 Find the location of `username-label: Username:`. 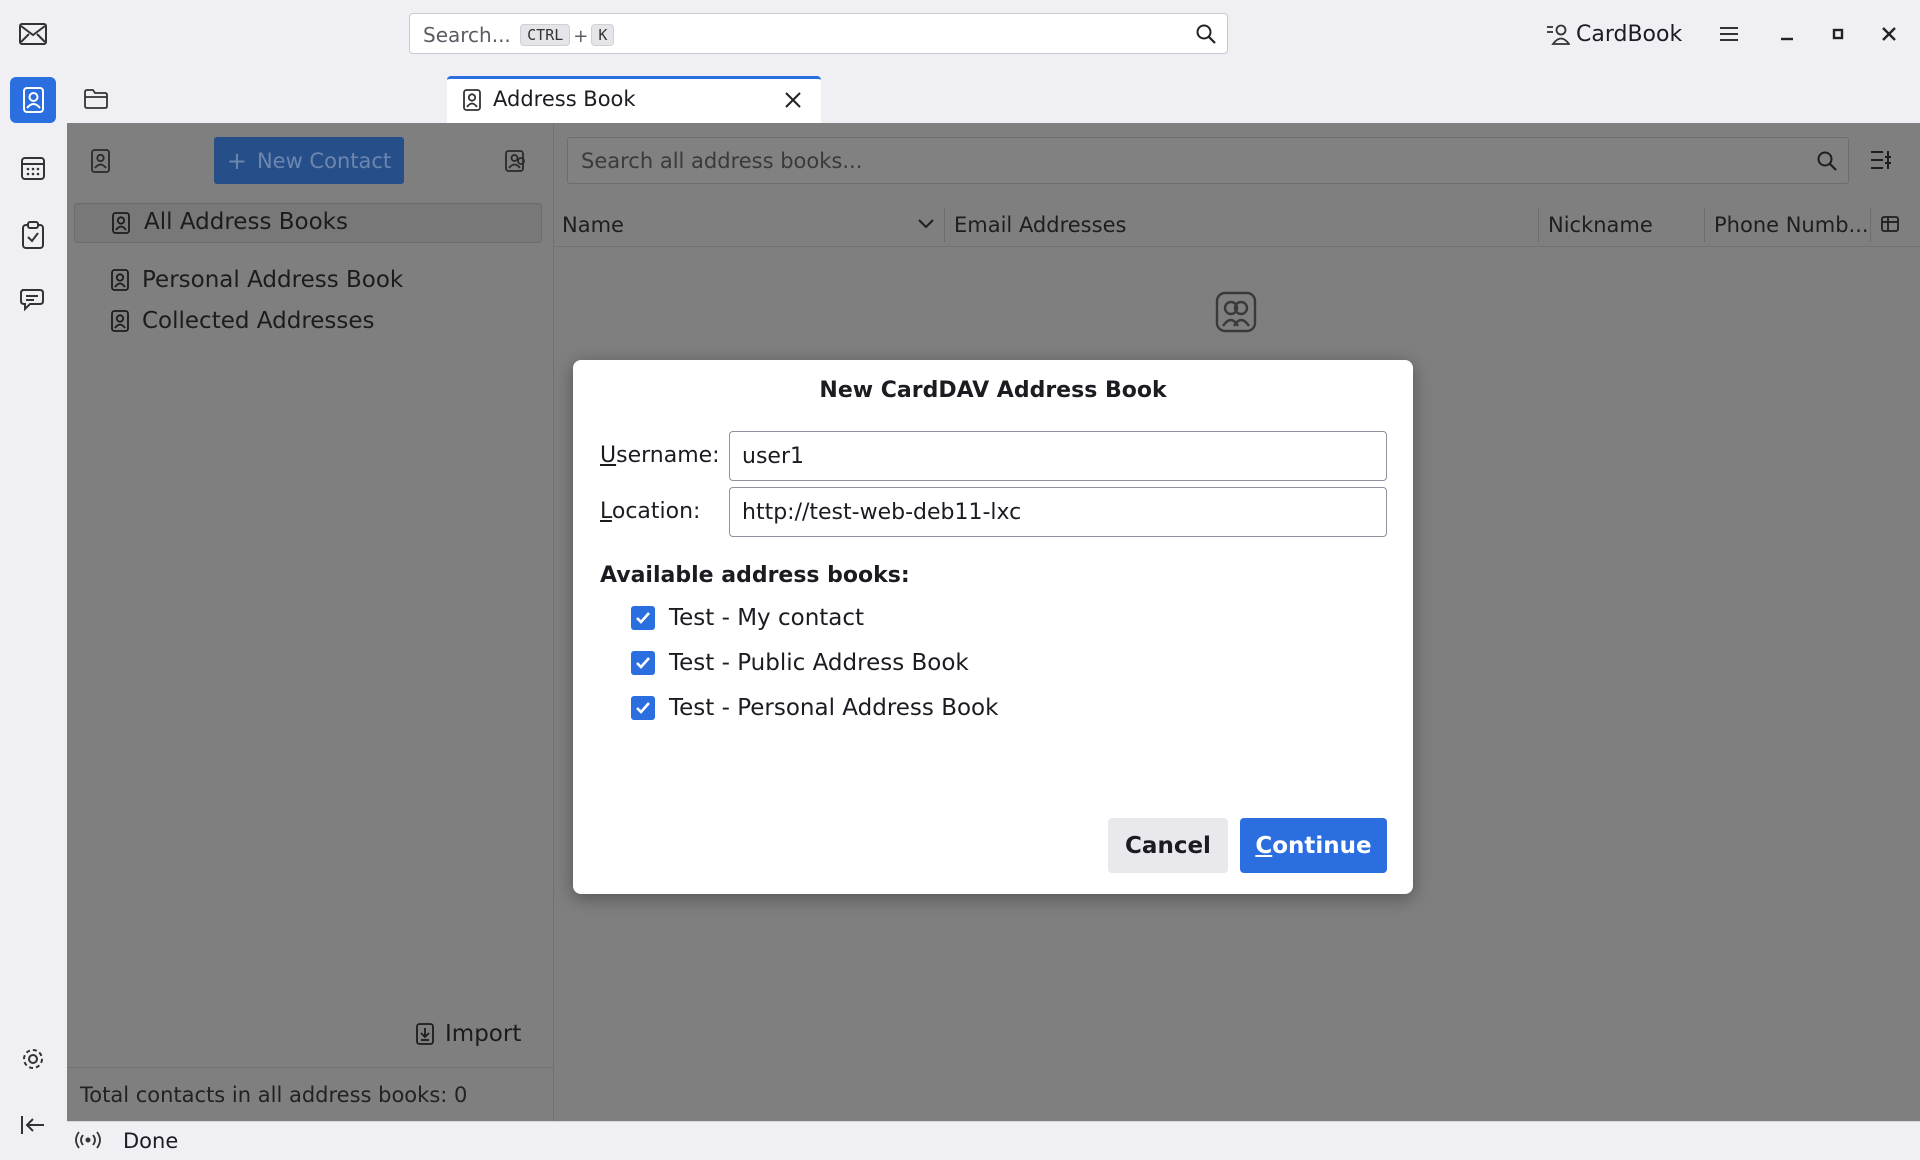

username-label: Username: is located at coordinates (660, 455).